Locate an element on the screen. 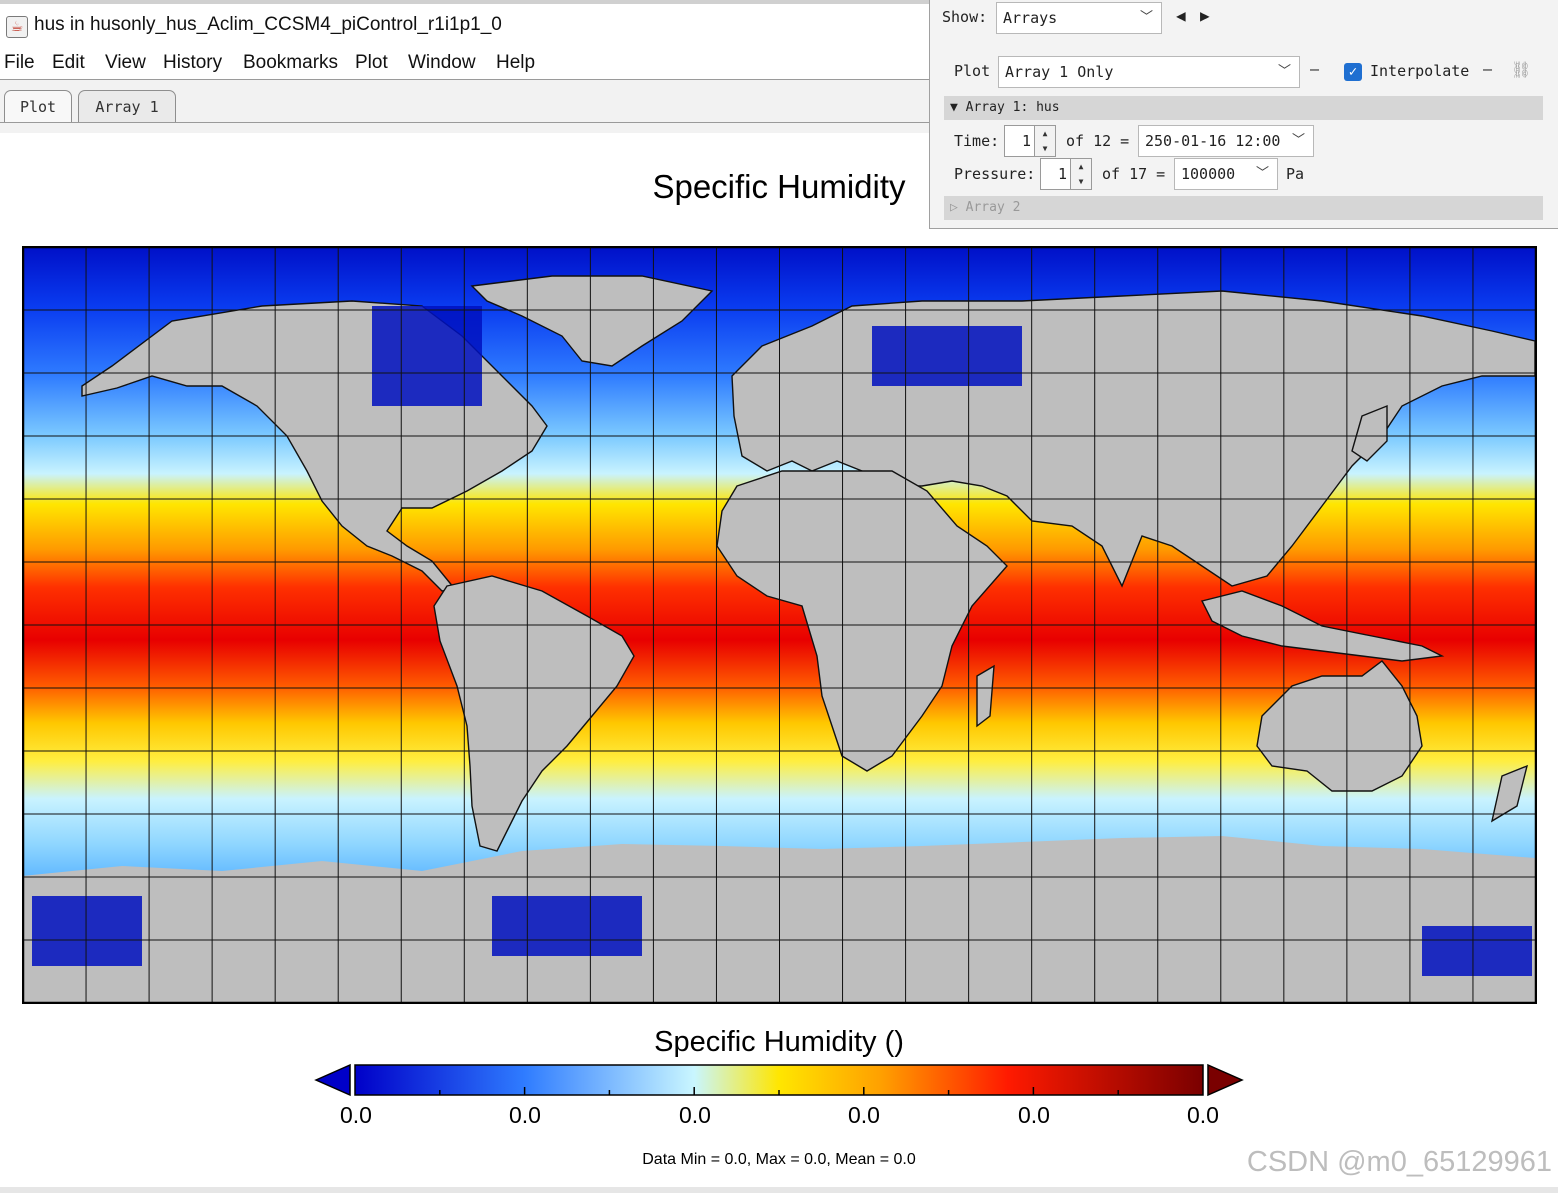 The image size is (1558, 1193). interpolate-label: Interpolate is located at coordinates (1420, 71).